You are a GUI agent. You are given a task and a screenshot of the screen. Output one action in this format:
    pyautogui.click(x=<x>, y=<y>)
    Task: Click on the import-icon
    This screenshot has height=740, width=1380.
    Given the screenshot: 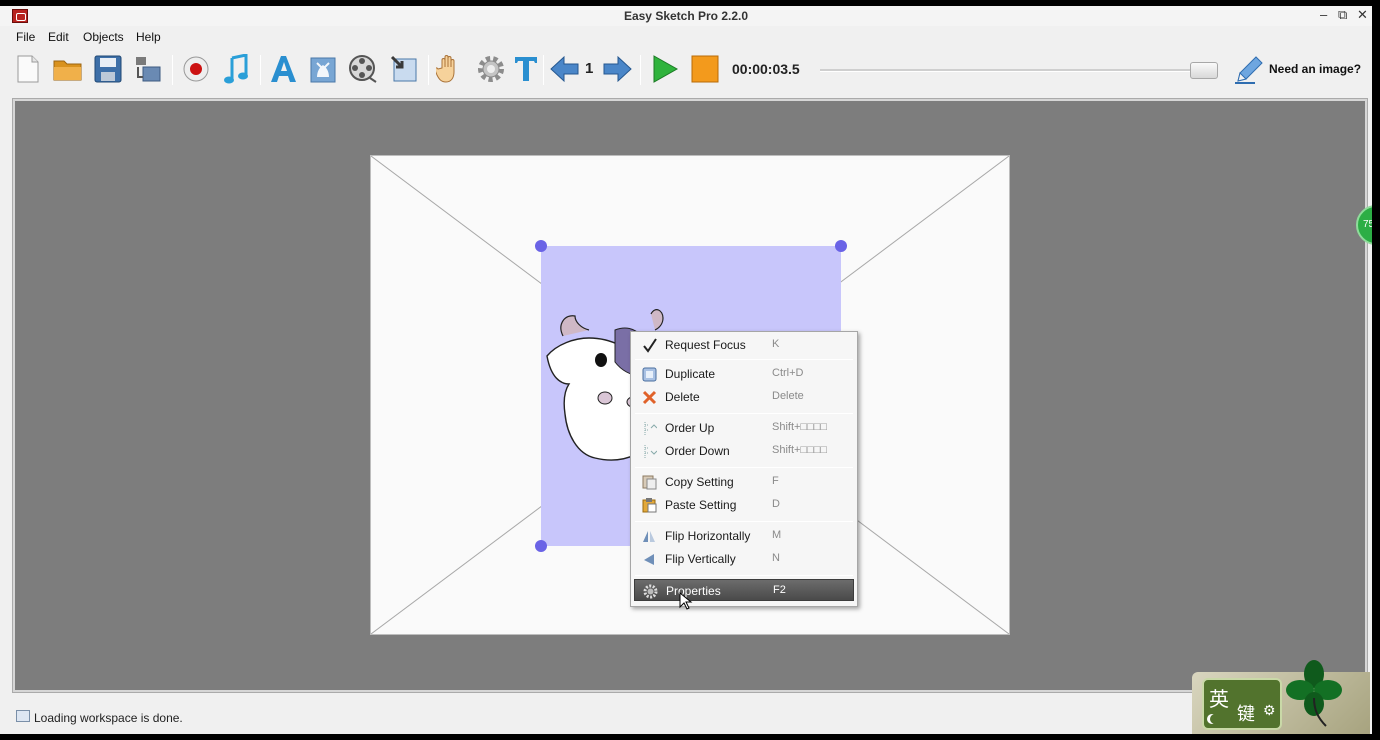 What is the action you would take?
    pyautogui.click(x=404, y=69)
    